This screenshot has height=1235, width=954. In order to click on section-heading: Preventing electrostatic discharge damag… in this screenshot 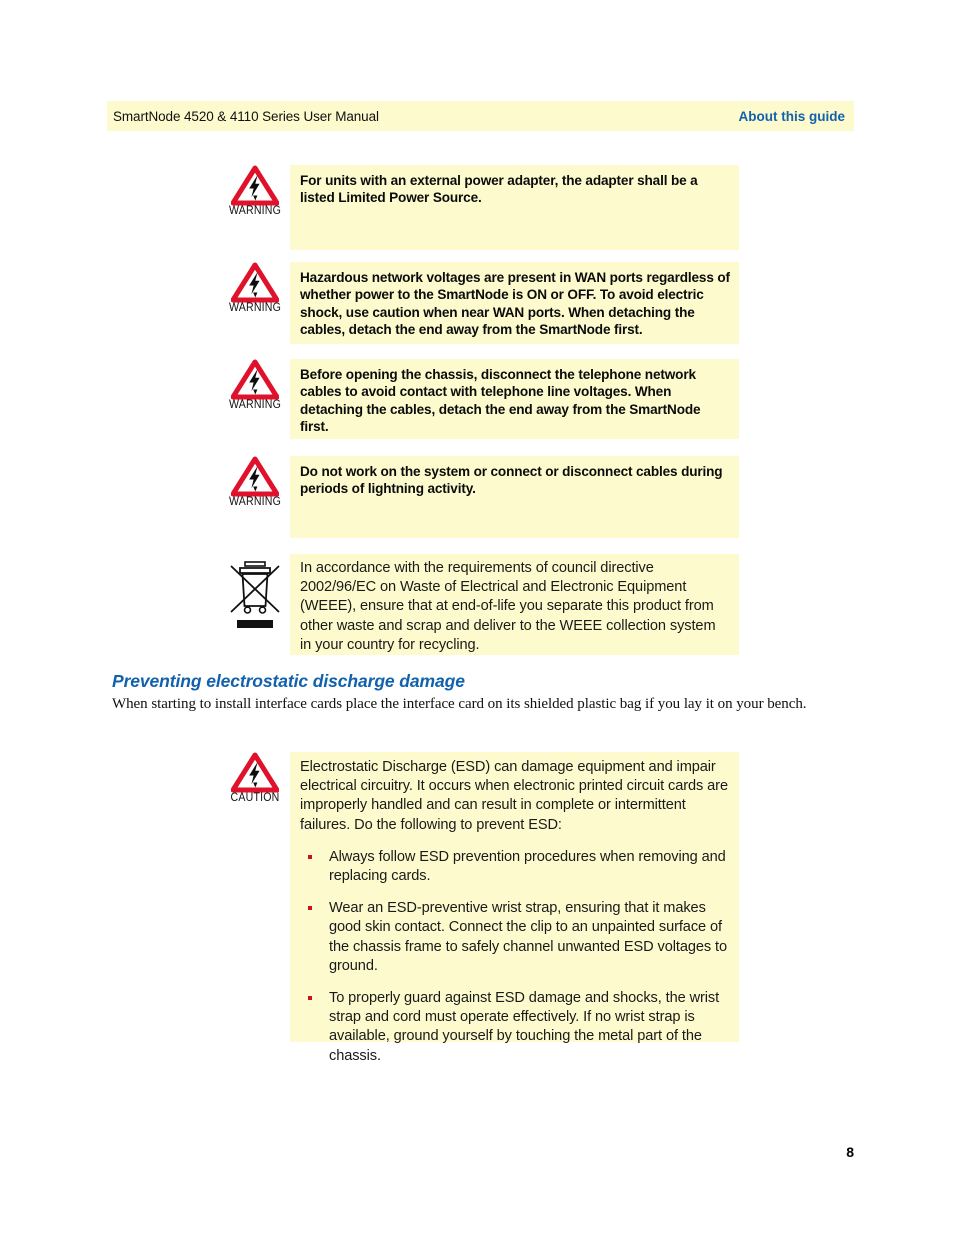, I will do `click(288, 681)`.